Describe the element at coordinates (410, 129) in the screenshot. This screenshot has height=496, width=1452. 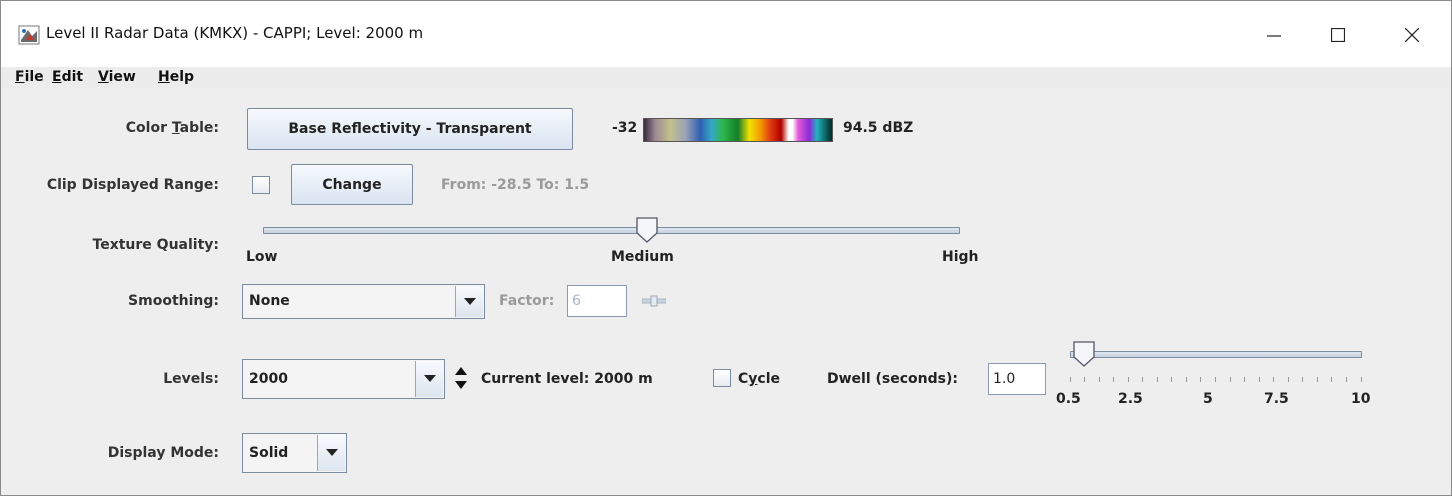
I see `color-table-button: Base Reflectivity - Transparent` at that location.